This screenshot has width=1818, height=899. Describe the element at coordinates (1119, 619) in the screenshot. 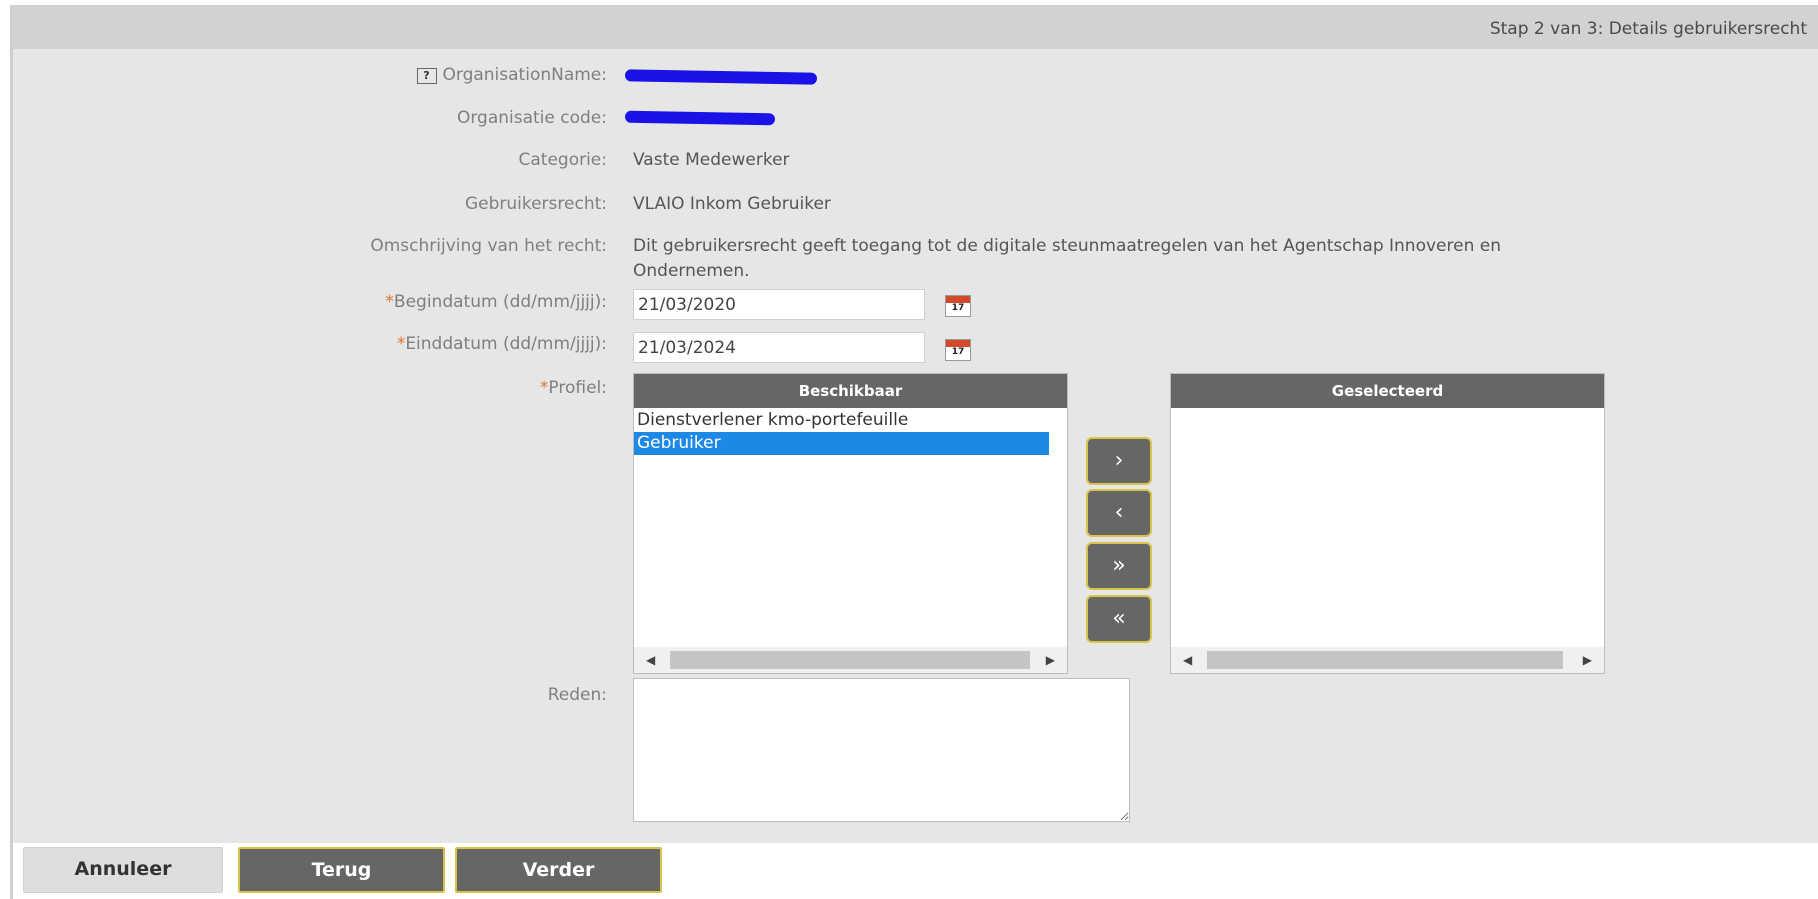

I see `move-all-left-button: «` at that location.